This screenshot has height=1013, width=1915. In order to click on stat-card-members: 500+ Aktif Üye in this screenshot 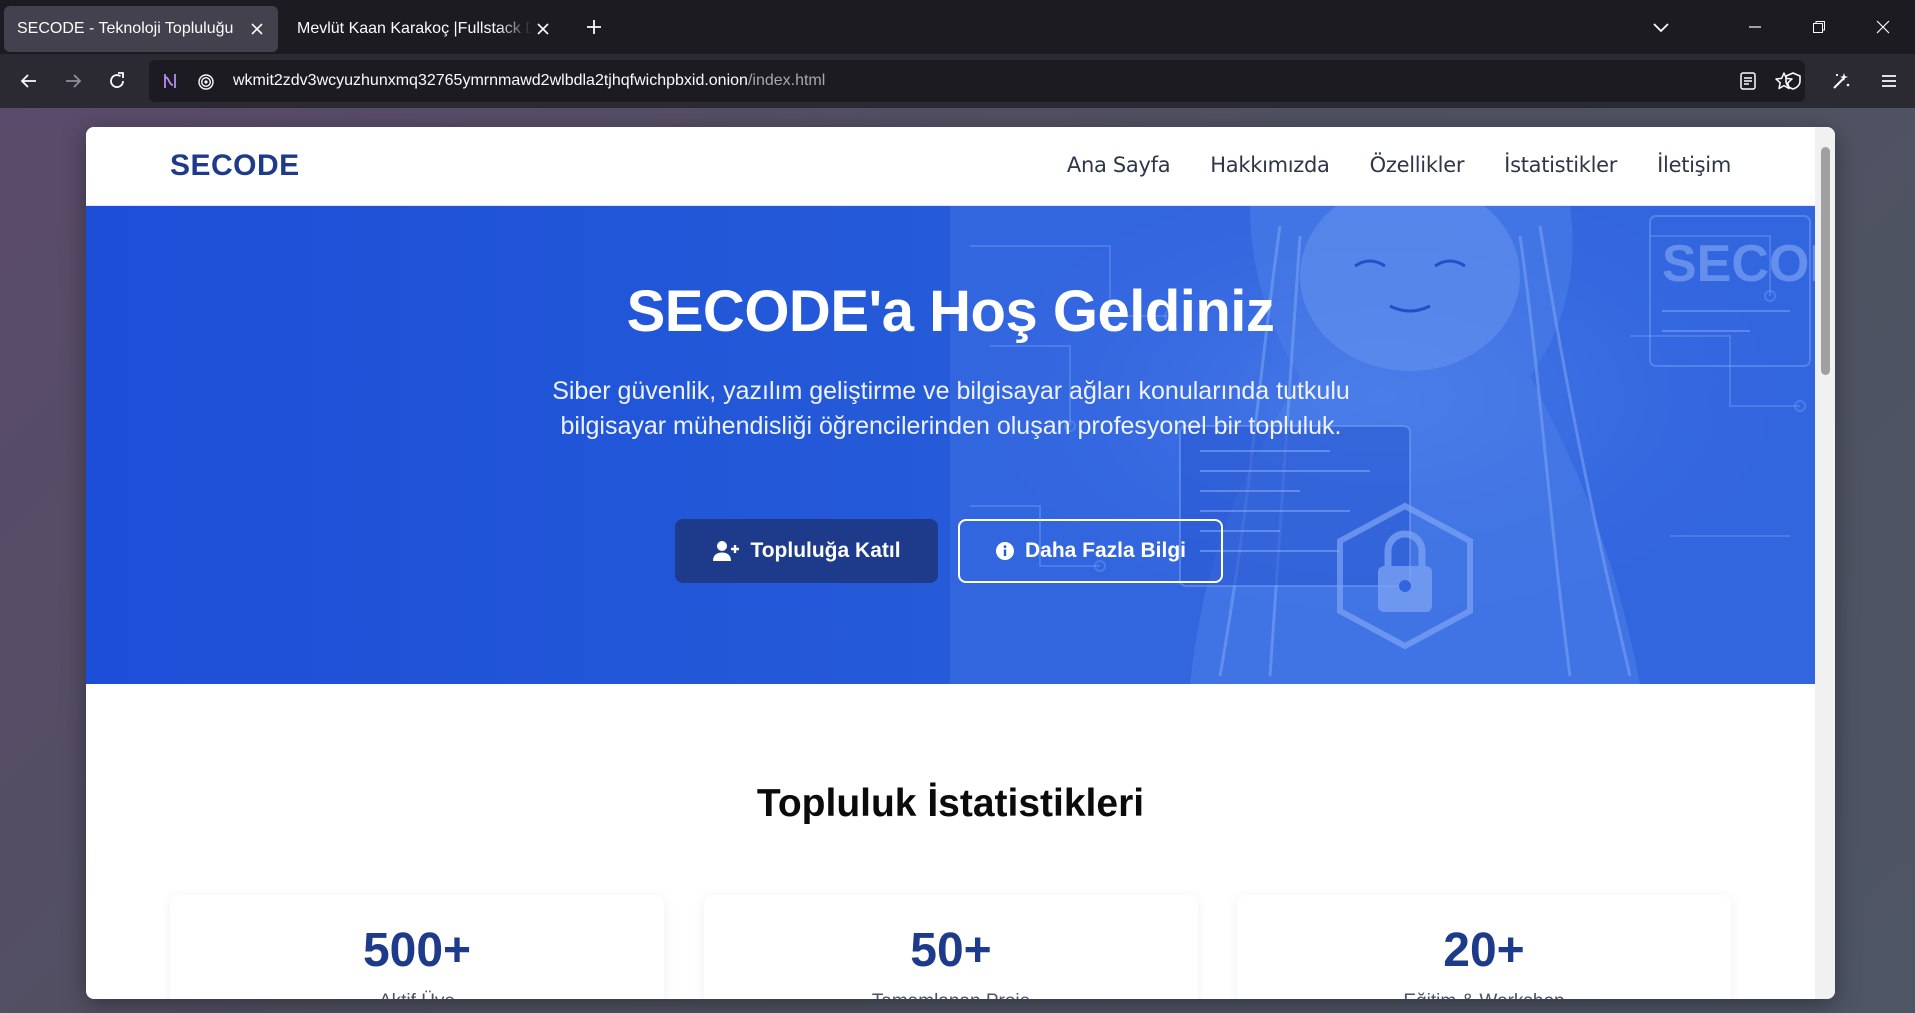, I will do `click(417, 947)`.